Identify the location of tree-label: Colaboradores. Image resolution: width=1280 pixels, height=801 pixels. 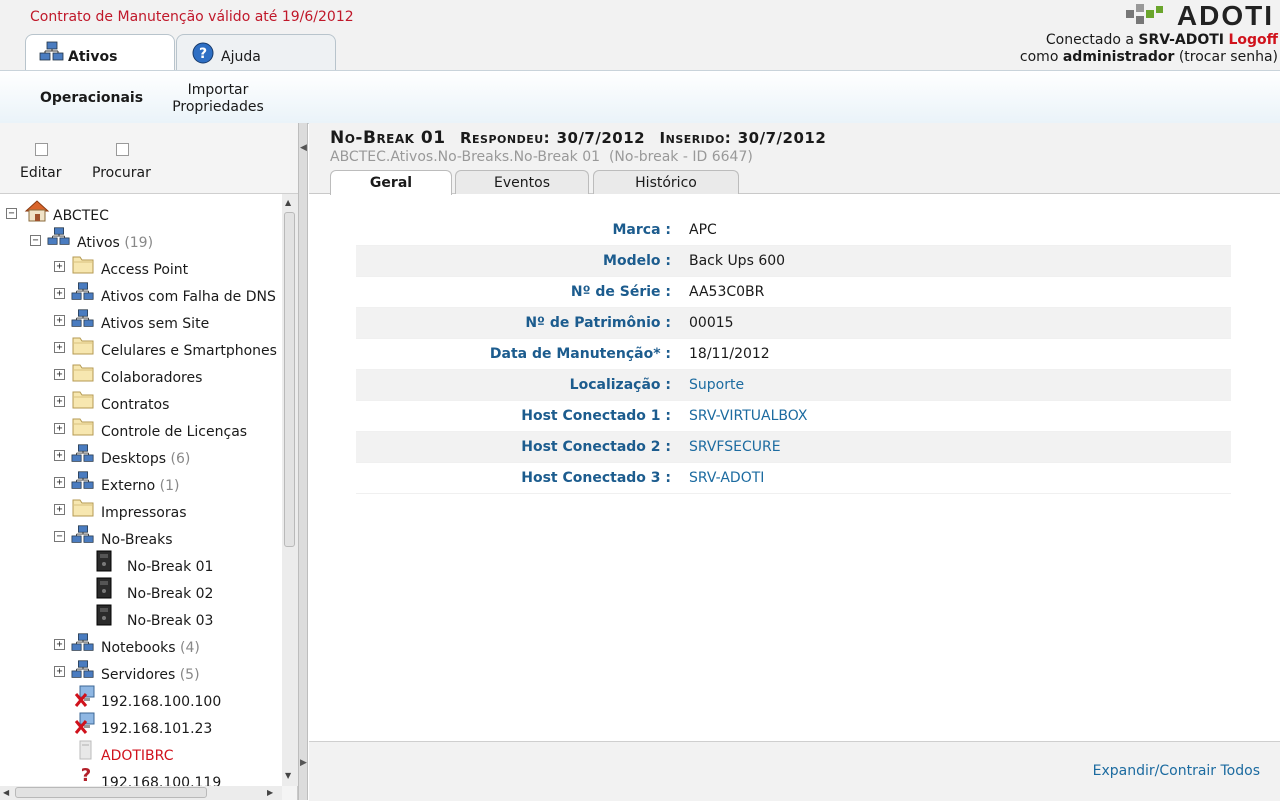
(152, 378).